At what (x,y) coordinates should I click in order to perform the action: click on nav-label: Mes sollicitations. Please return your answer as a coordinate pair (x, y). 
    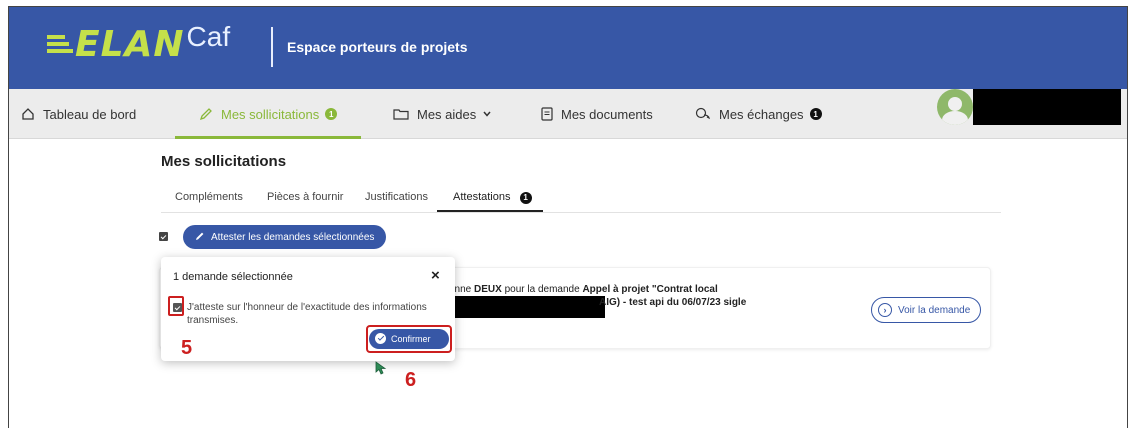
    Looking at the image, I should click on (270, 114).